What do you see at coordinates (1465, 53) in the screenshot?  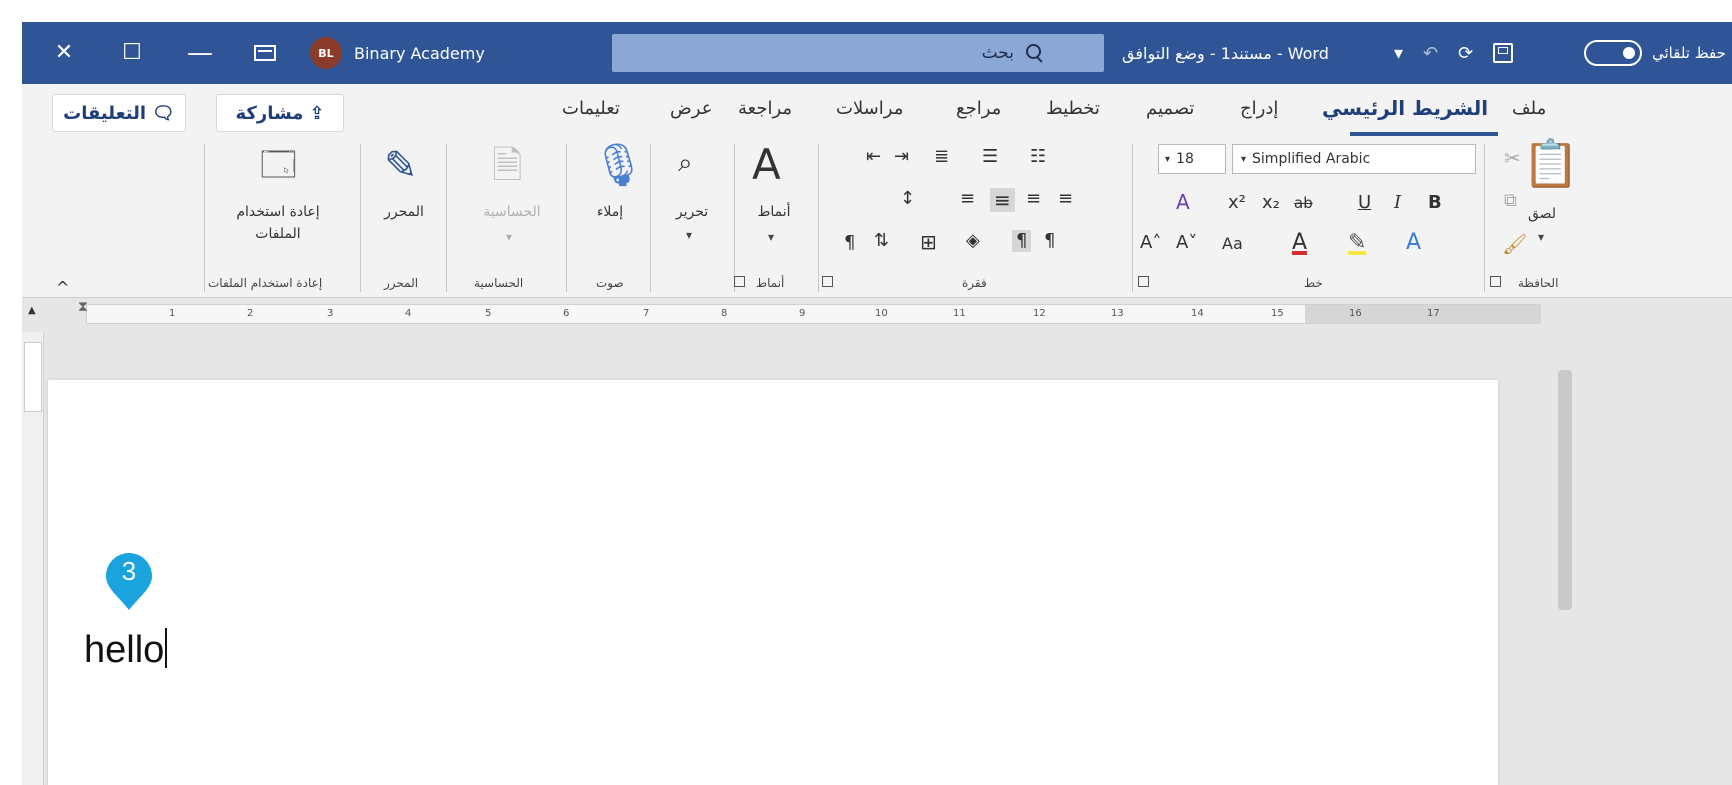 I see `repeat-icon: ⟳` at bounding box center [1465, 53].